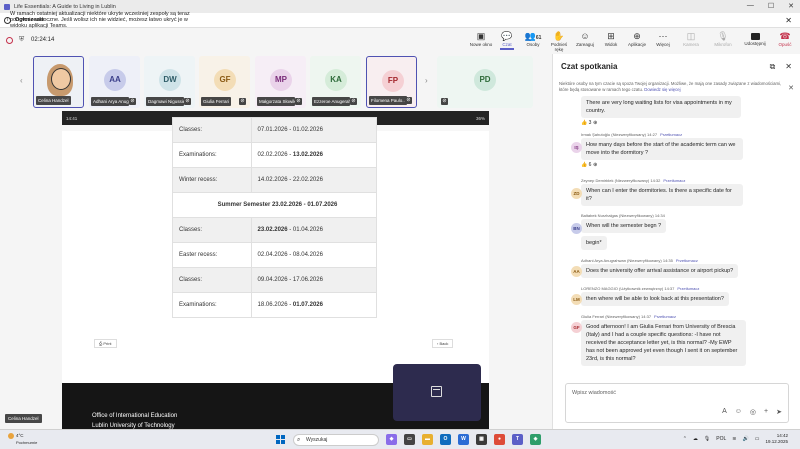  What do you see at coordinates (611, 41) in the screenshot?
I see `view-button: ⊞ Widok` at bounding box center [611, 41].